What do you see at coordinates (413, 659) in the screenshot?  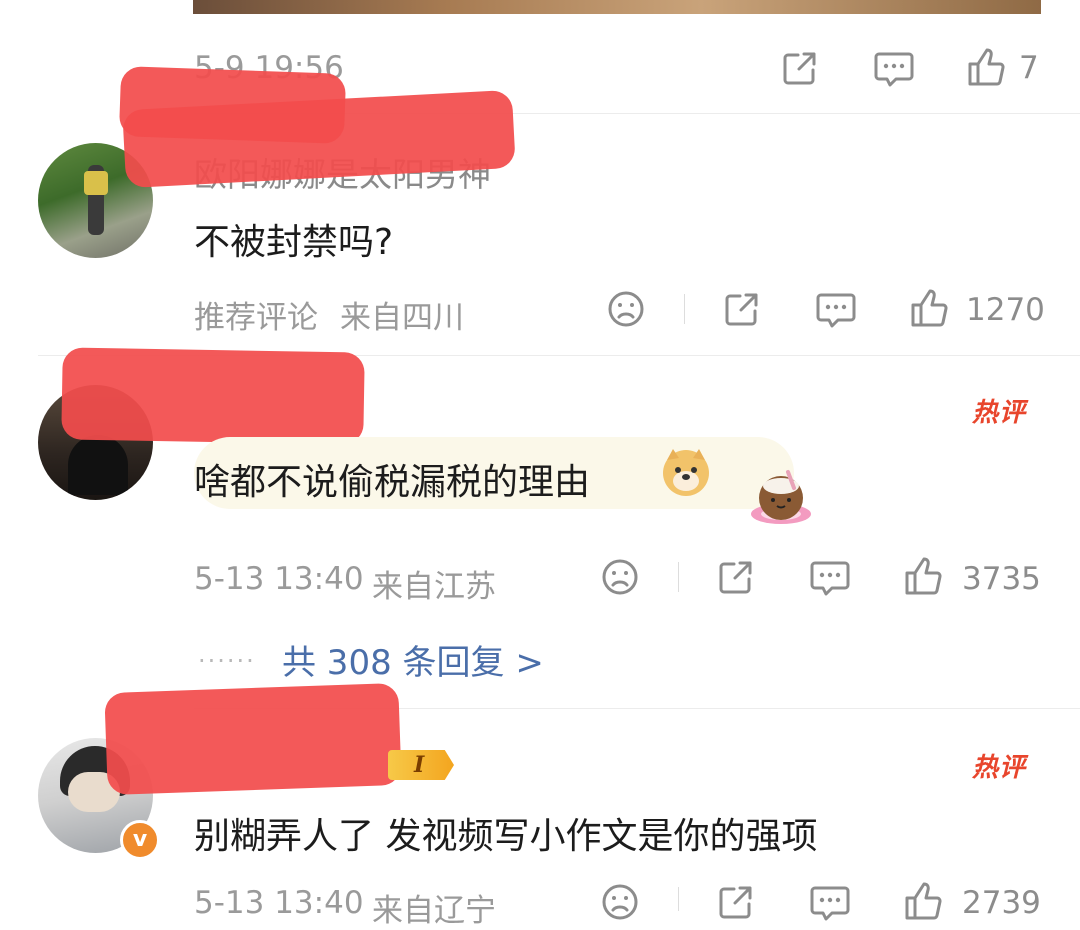 I see `view-replies-link: 共 308 条回复 >` at bounding box center [413, 659].